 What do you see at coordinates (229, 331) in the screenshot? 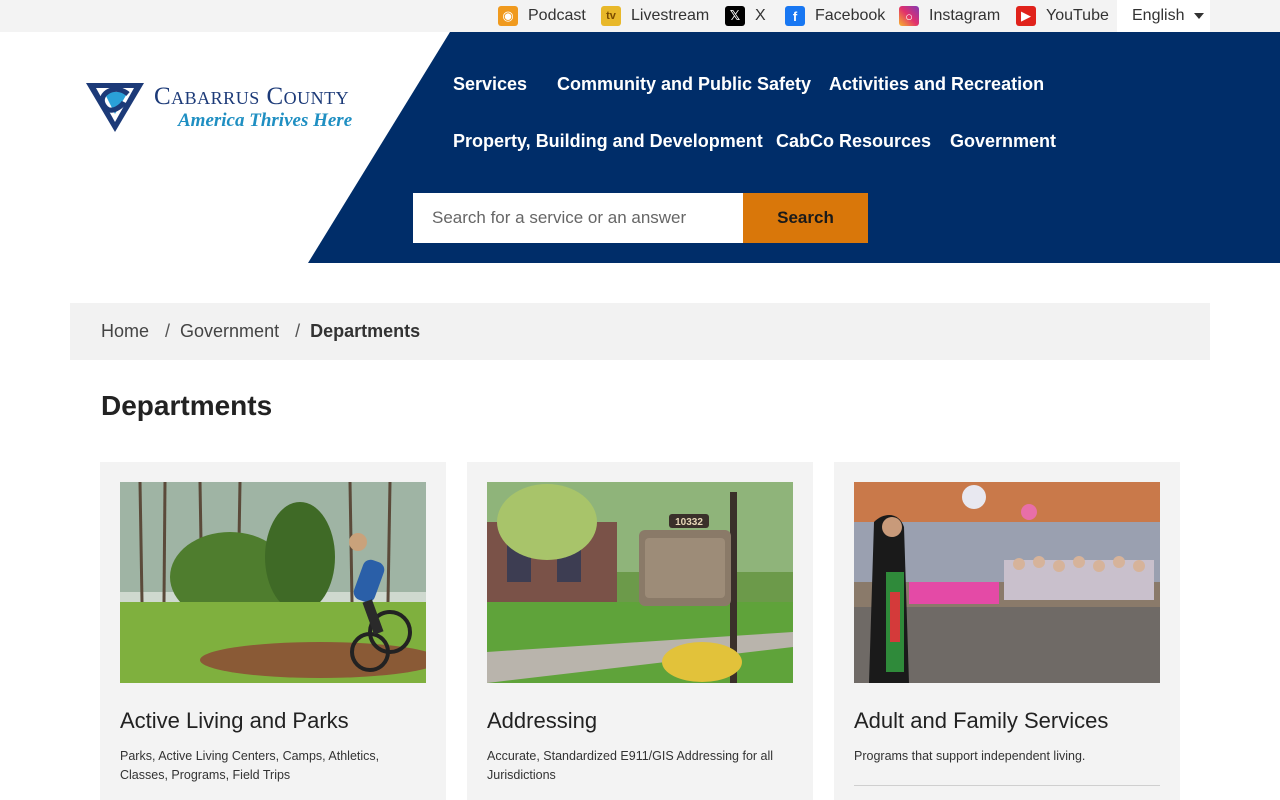
I see `breadcrumb-government: Government` at bounding box center [229, 331].